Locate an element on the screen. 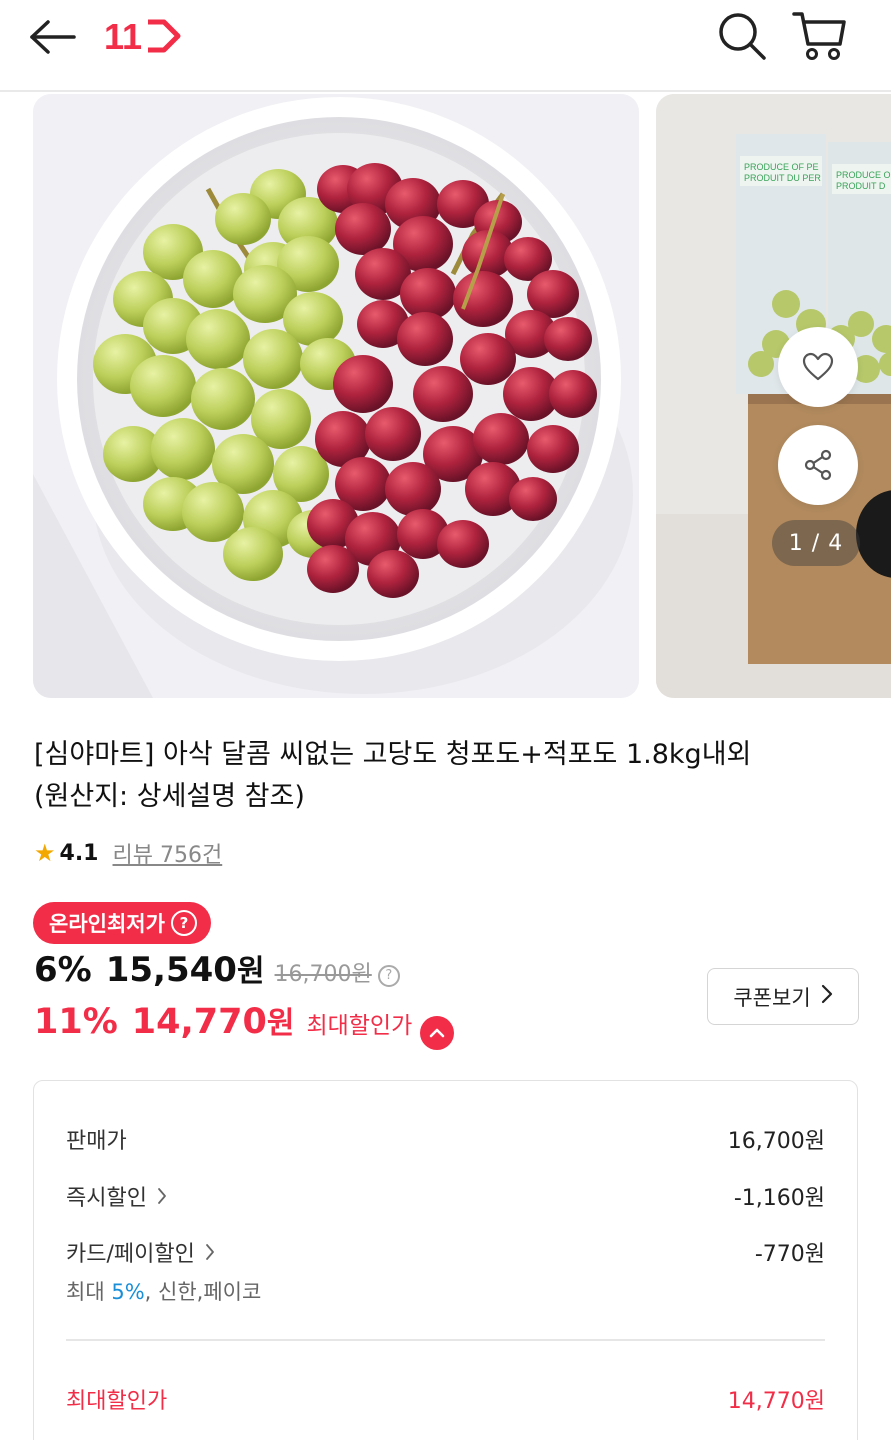 The width and height of the screenshot is (891, 1440). product-title-line2: (원산지: 상세설명 참조) is located at coordinates (169, 796).